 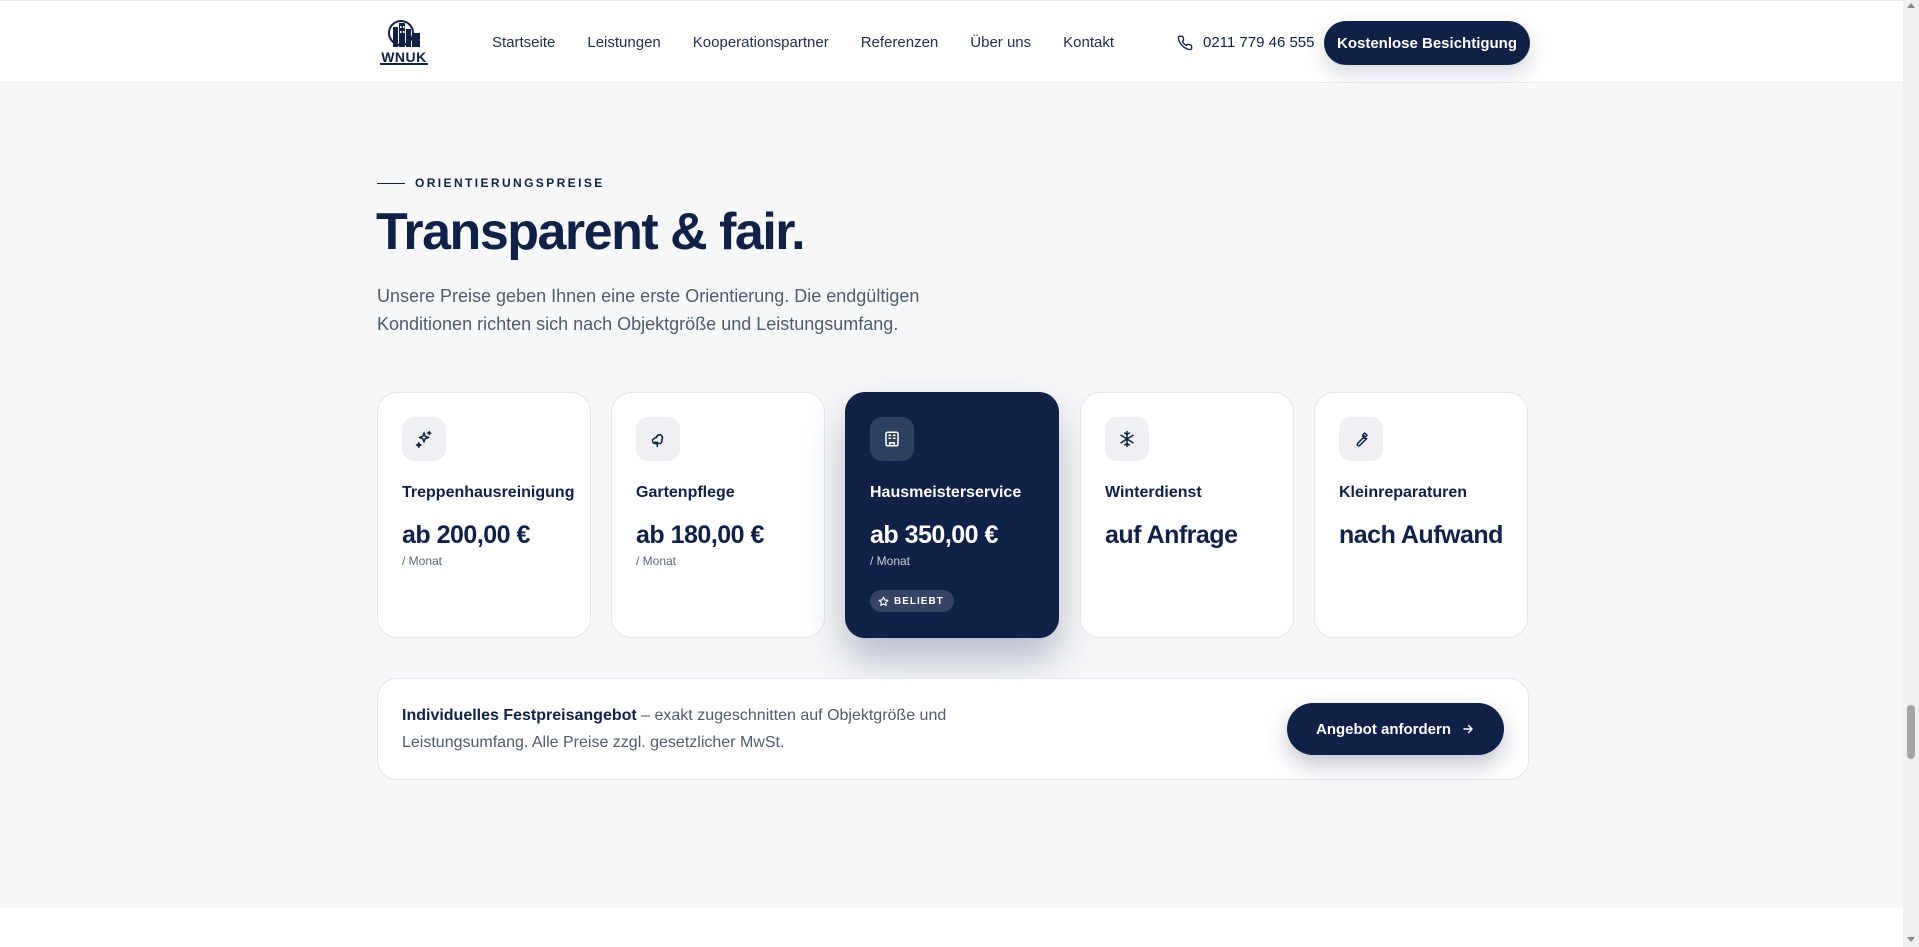 I want to click on star-icon, so click(x=883, y=601).